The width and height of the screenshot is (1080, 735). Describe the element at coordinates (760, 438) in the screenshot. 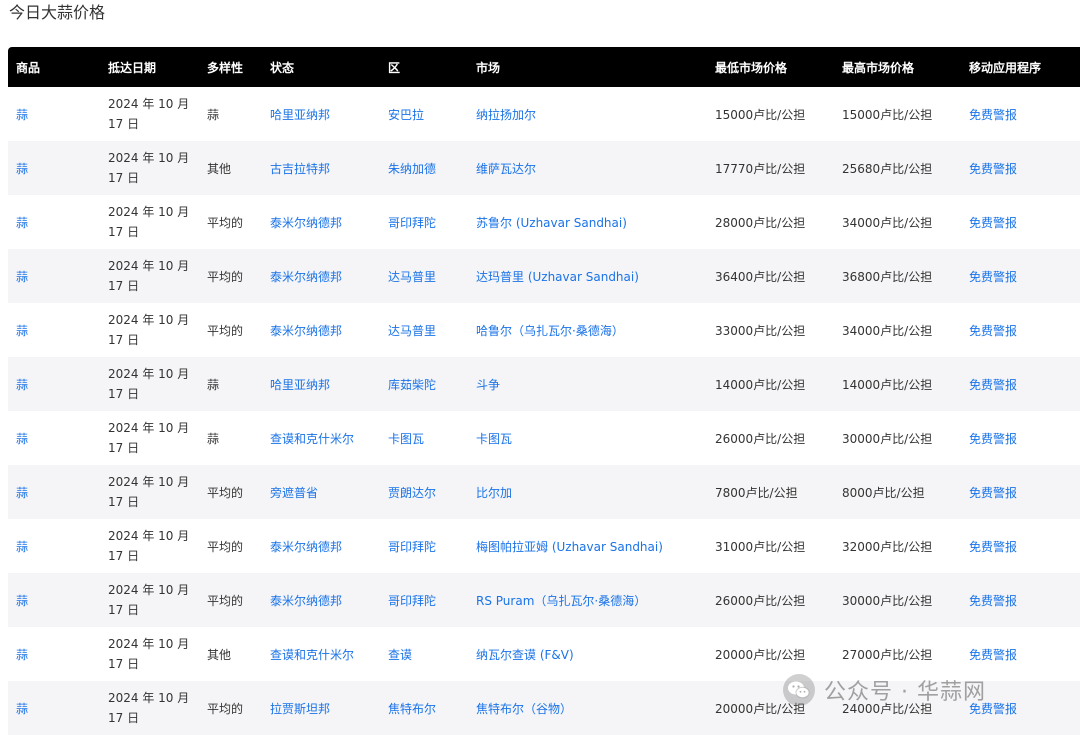

I see `min-price-cell: 26000卢比/公担` at that location.